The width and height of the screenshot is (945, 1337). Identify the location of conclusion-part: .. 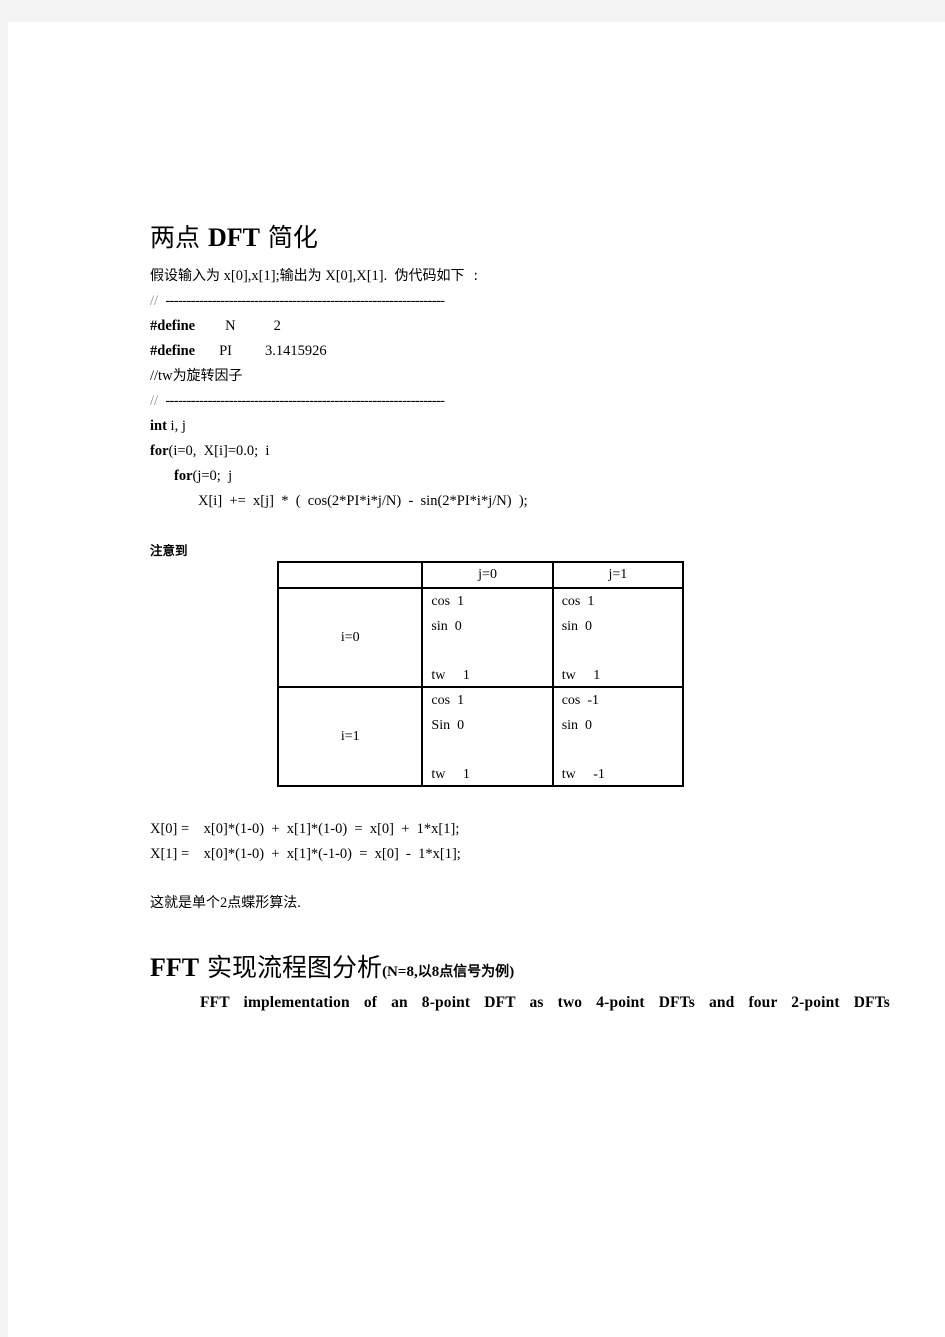
(299, 903).